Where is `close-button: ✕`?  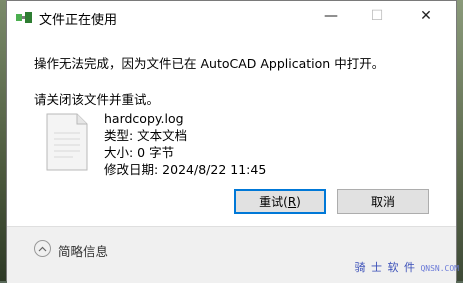
close-button: ✕ is located at coordinates (426, 16).